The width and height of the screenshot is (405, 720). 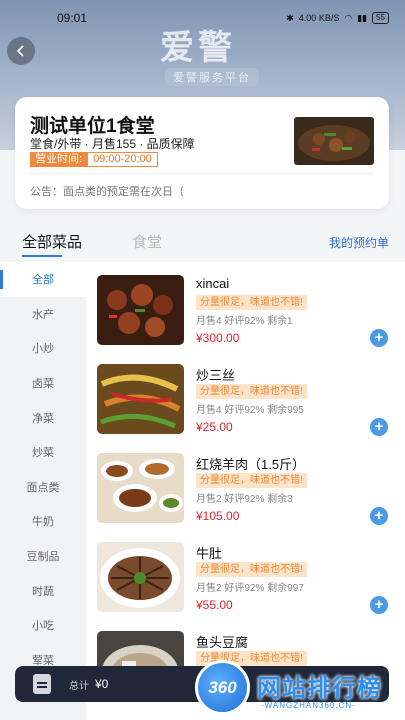 I want to click on category-item: 小炒, so click(x=43, y=348).